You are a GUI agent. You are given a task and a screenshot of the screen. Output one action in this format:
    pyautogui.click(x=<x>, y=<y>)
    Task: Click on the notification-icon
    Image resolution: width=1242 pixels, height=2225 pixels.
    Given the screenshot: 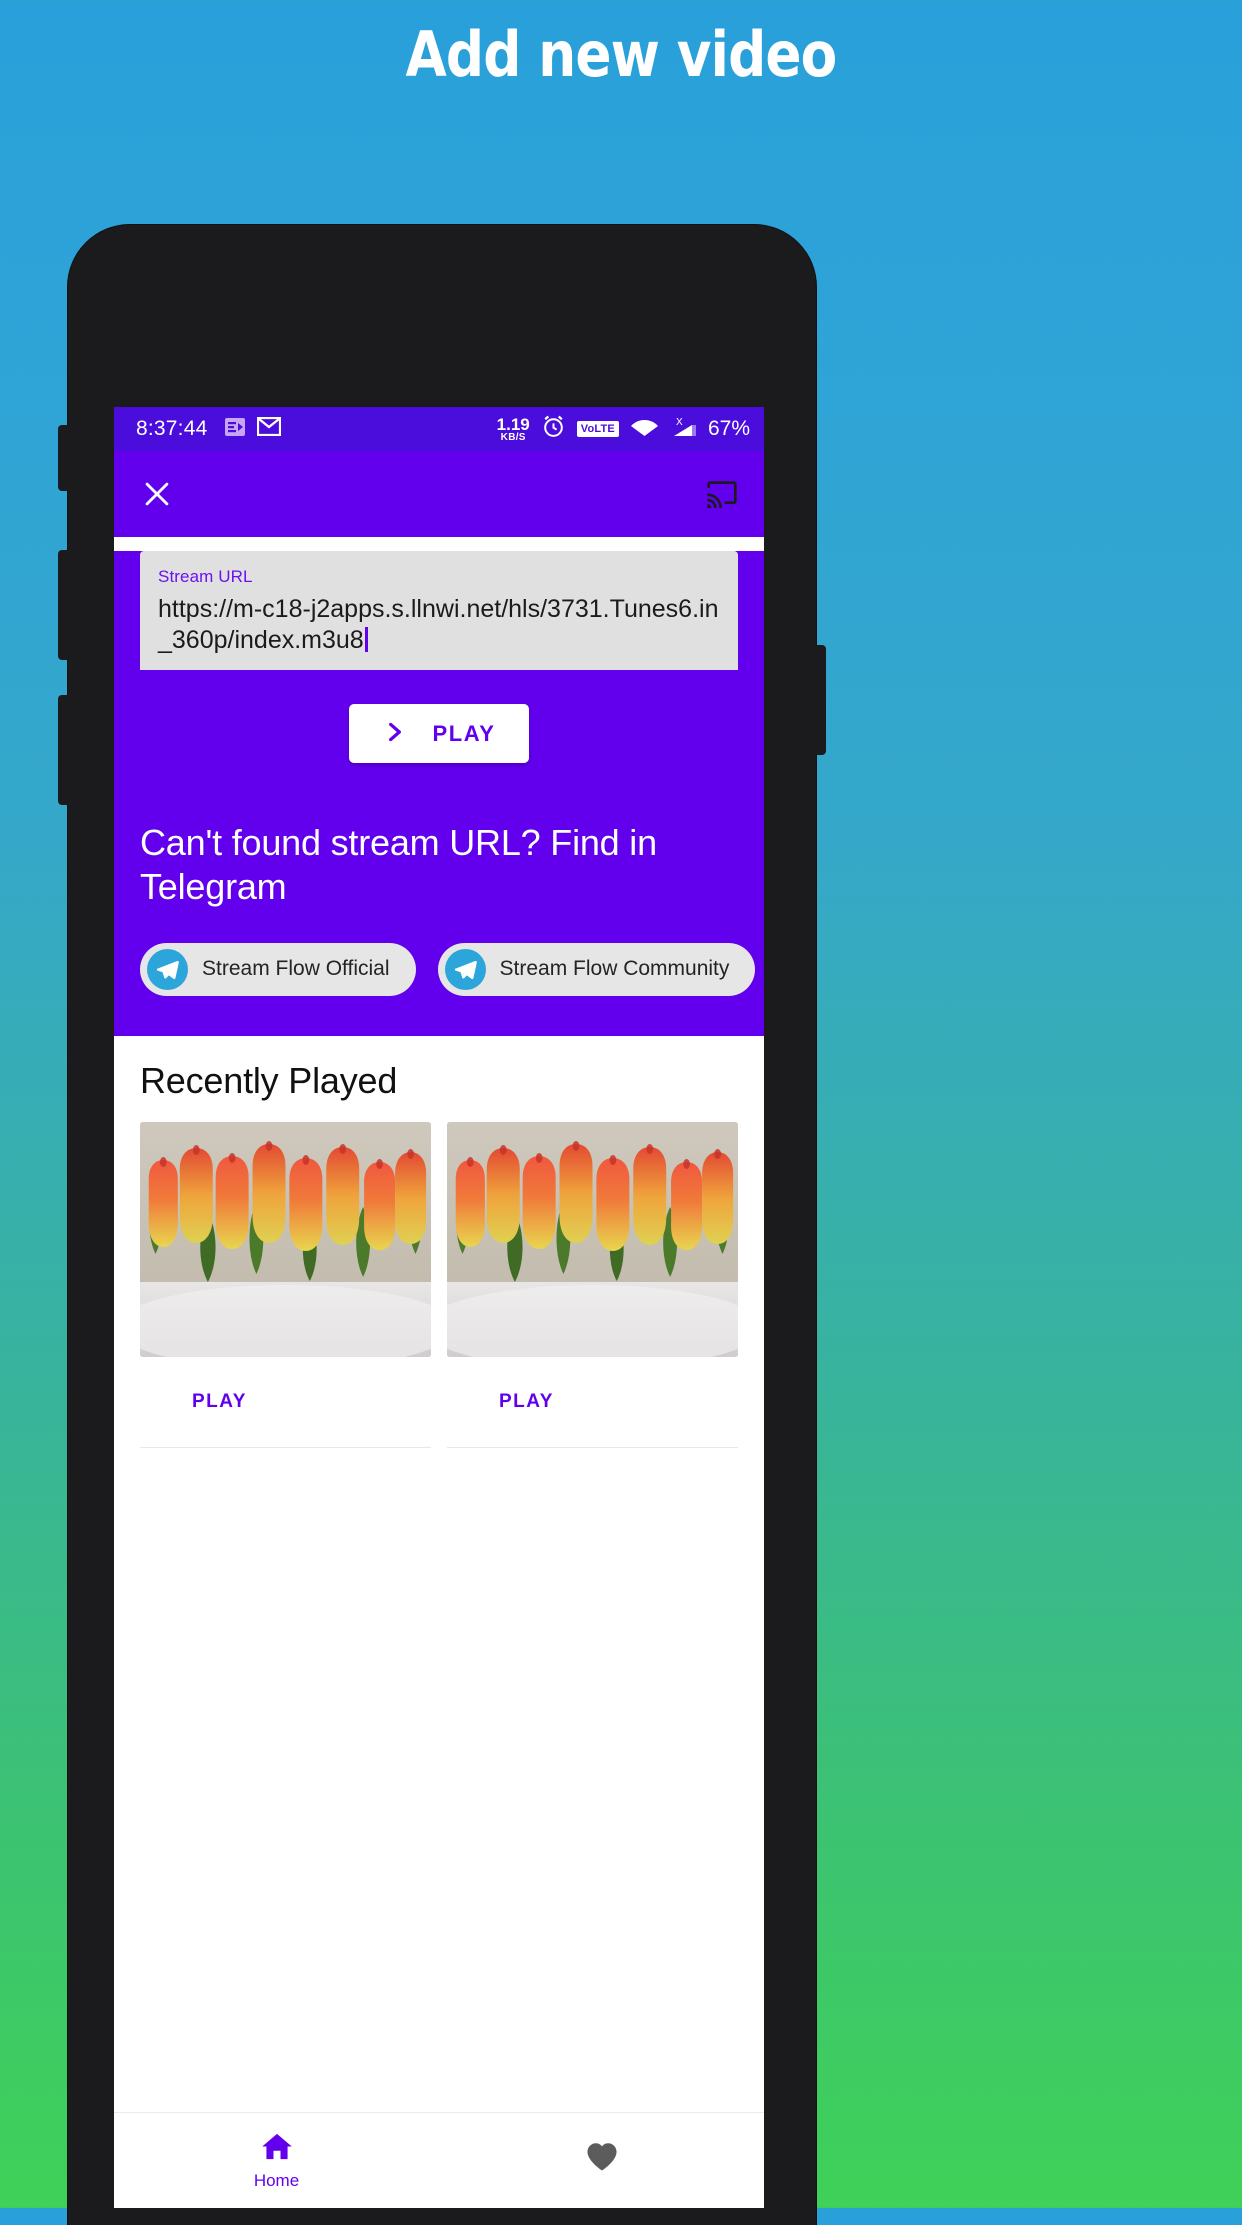 What is the action you would take?
    pyautogui.click(x=235, y=429)
    